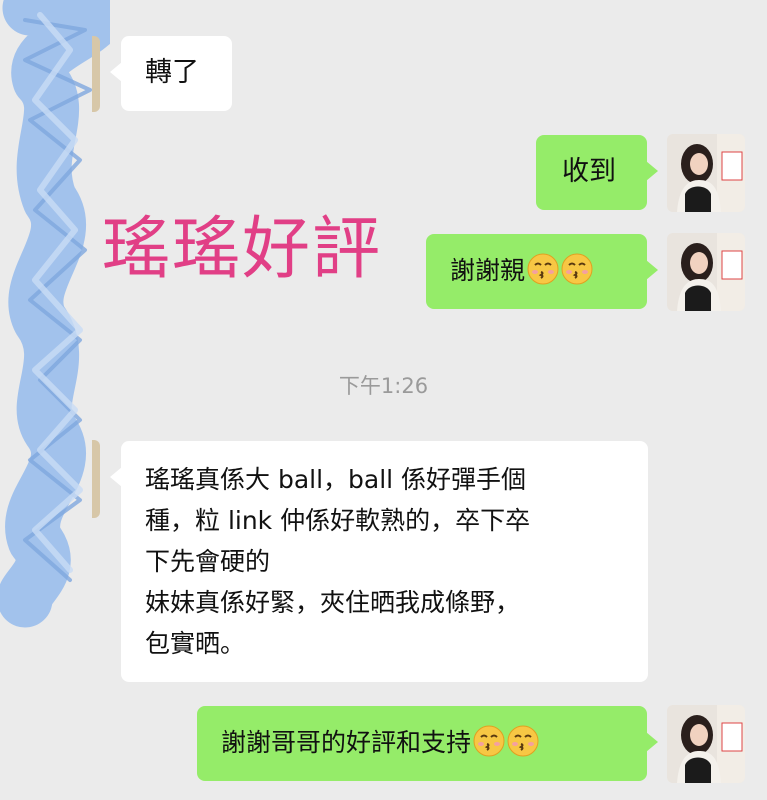 The image size is (767, 800). I want to click on message-bubble-outgoing: 謝謝親, so click(542, 271).